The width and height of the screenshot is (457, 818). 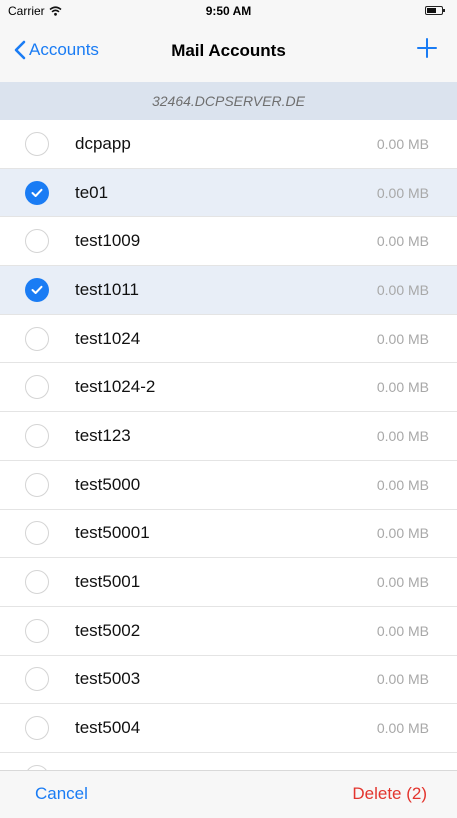 I want to click on account-name: test1024-2, so click(x=115, y=387).